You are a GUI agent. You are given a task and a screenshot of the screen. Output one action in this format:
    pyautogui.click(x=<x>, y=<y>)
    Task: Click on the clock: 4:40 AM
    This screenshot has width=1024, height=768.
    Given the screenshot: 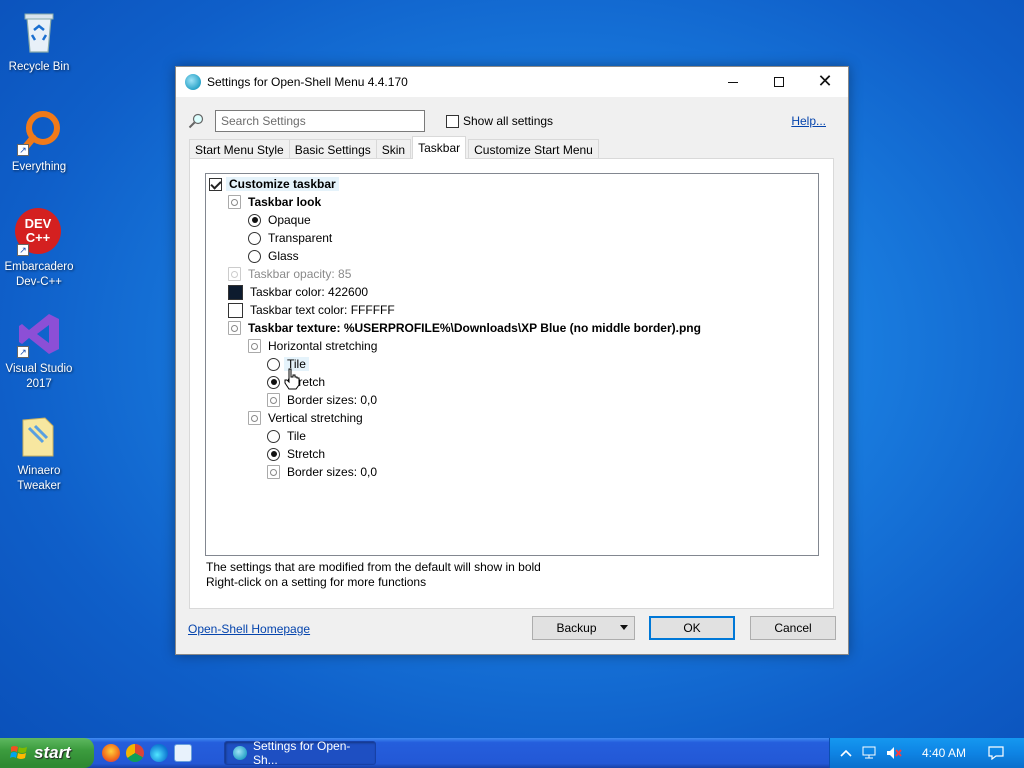 What is the action you would take?
    pyautogui.click(x=944, y=753)
    